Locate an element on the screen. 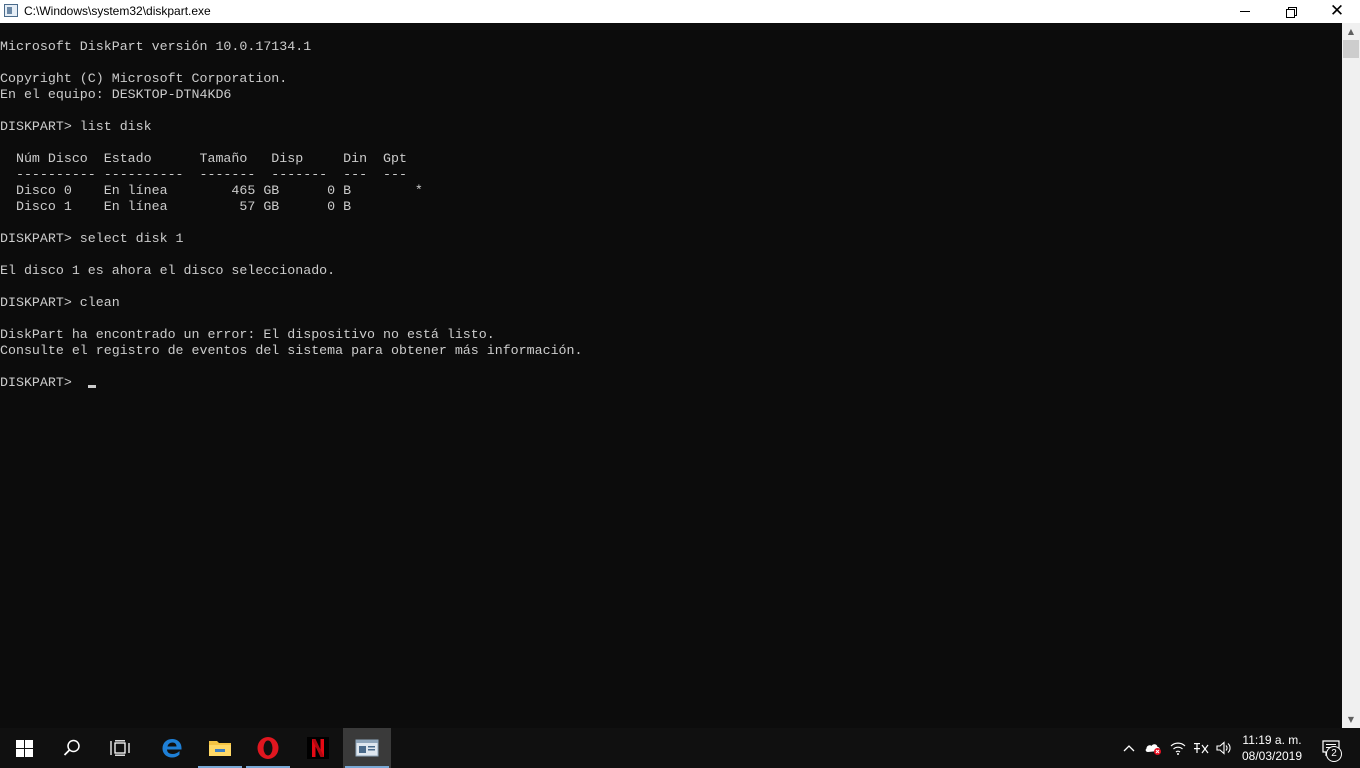  minimize-button is located at coordinates (1245, 11).